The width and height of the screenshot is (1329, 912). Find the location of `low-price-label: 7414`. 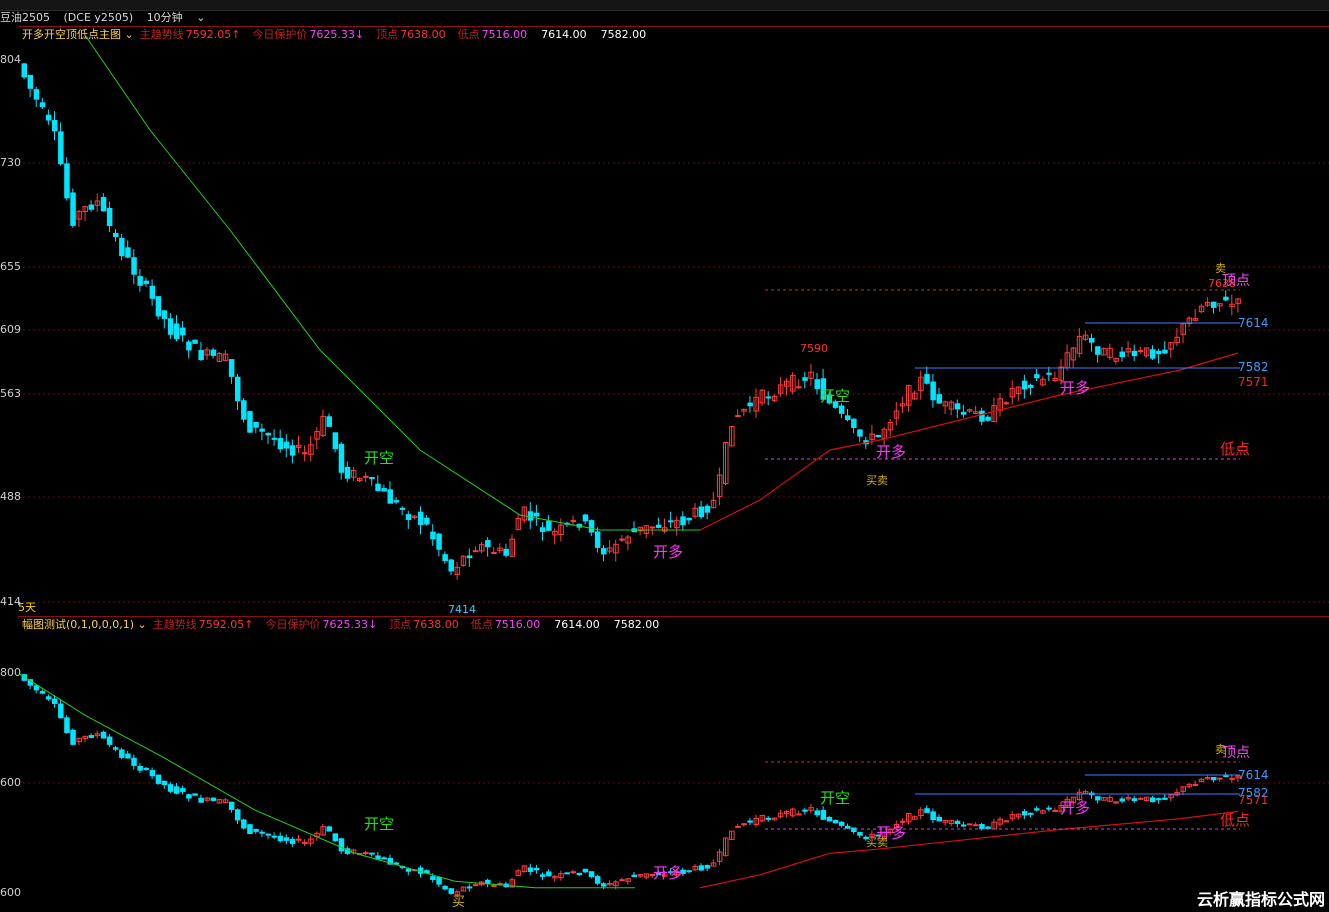

low-price-label: 7414 is located at coordinates (462, 609).